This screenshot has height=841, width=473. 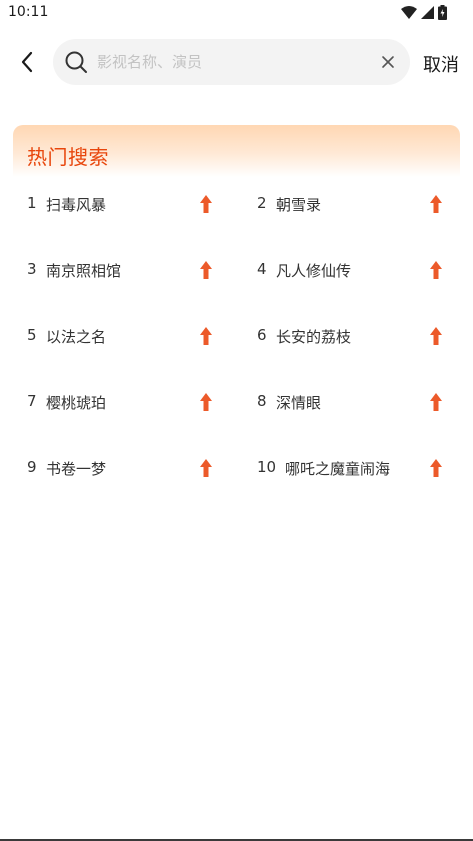 I want to click on hot-search-rank: 2, so click(x=262, y=203).